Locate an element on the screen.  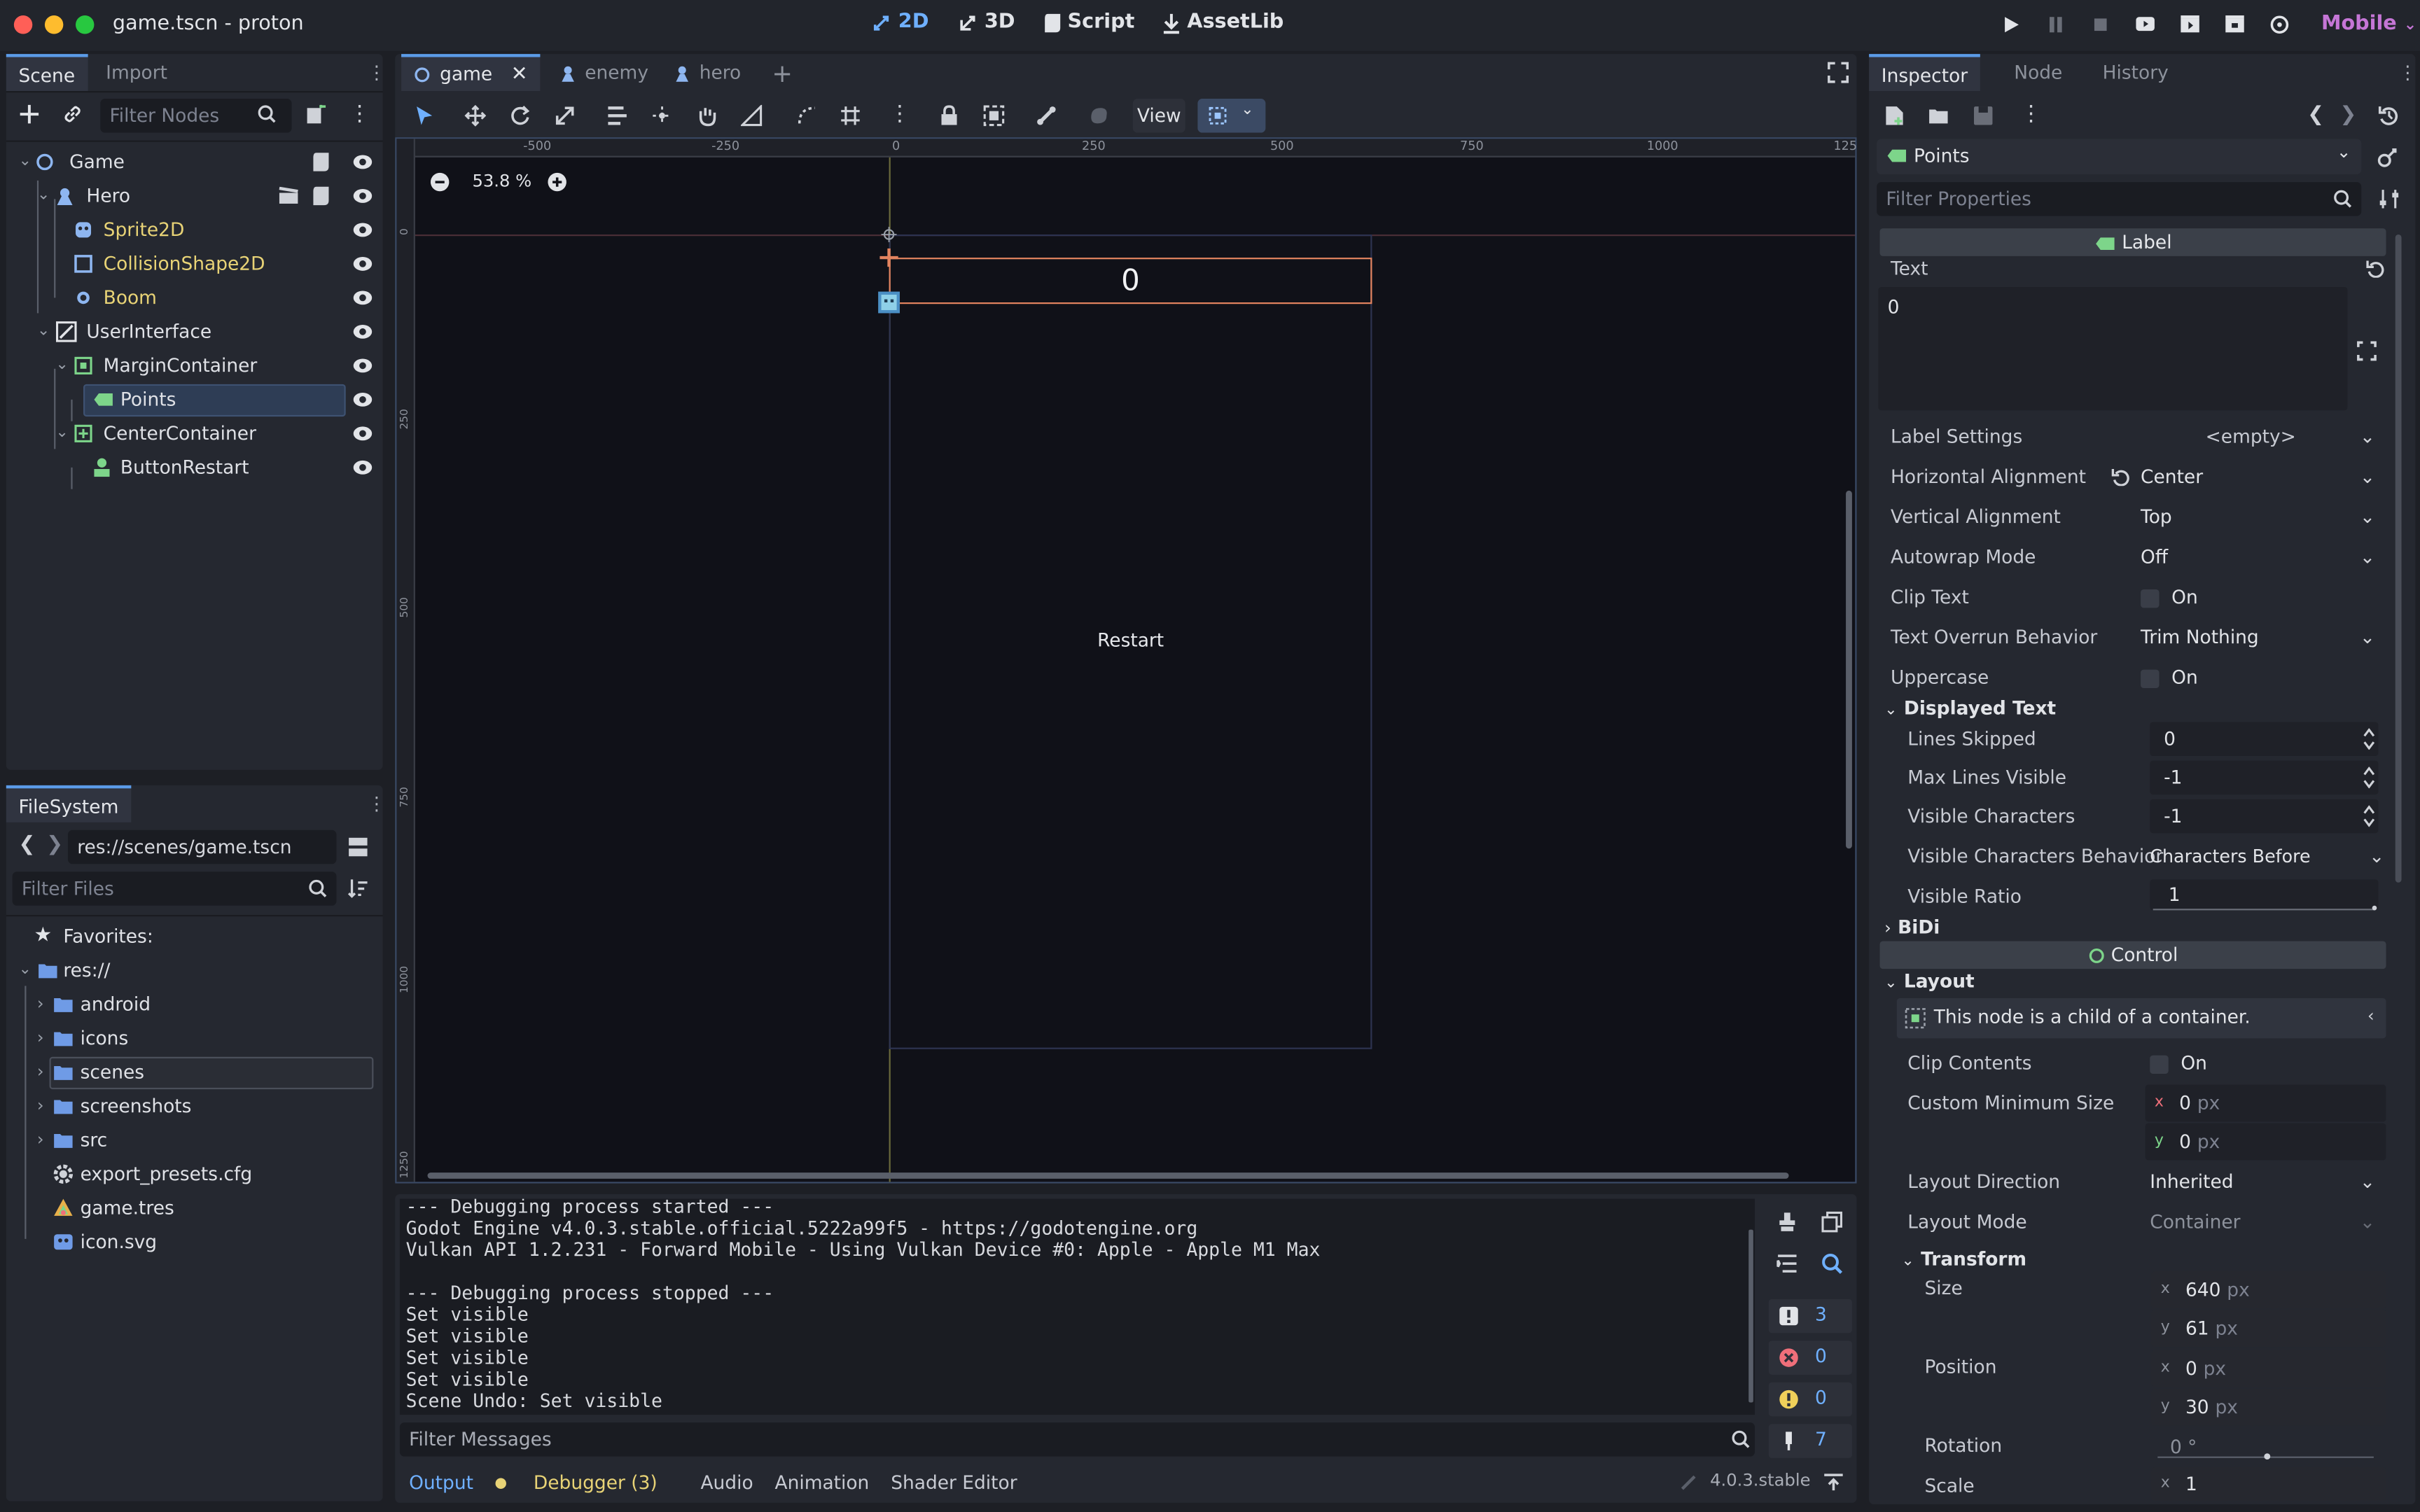
clear-output-icon is located at coordinates (1787, 1222).